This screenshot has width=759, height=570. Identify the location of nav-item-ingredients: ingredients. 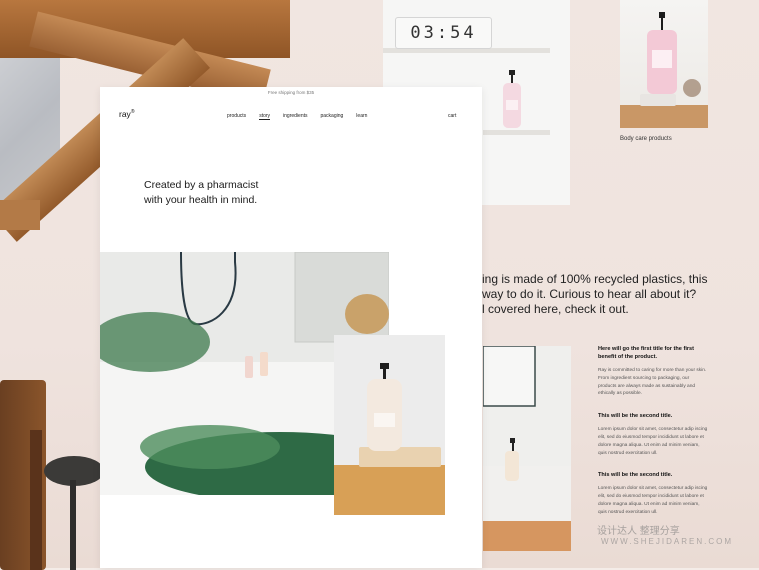
(295, 116).